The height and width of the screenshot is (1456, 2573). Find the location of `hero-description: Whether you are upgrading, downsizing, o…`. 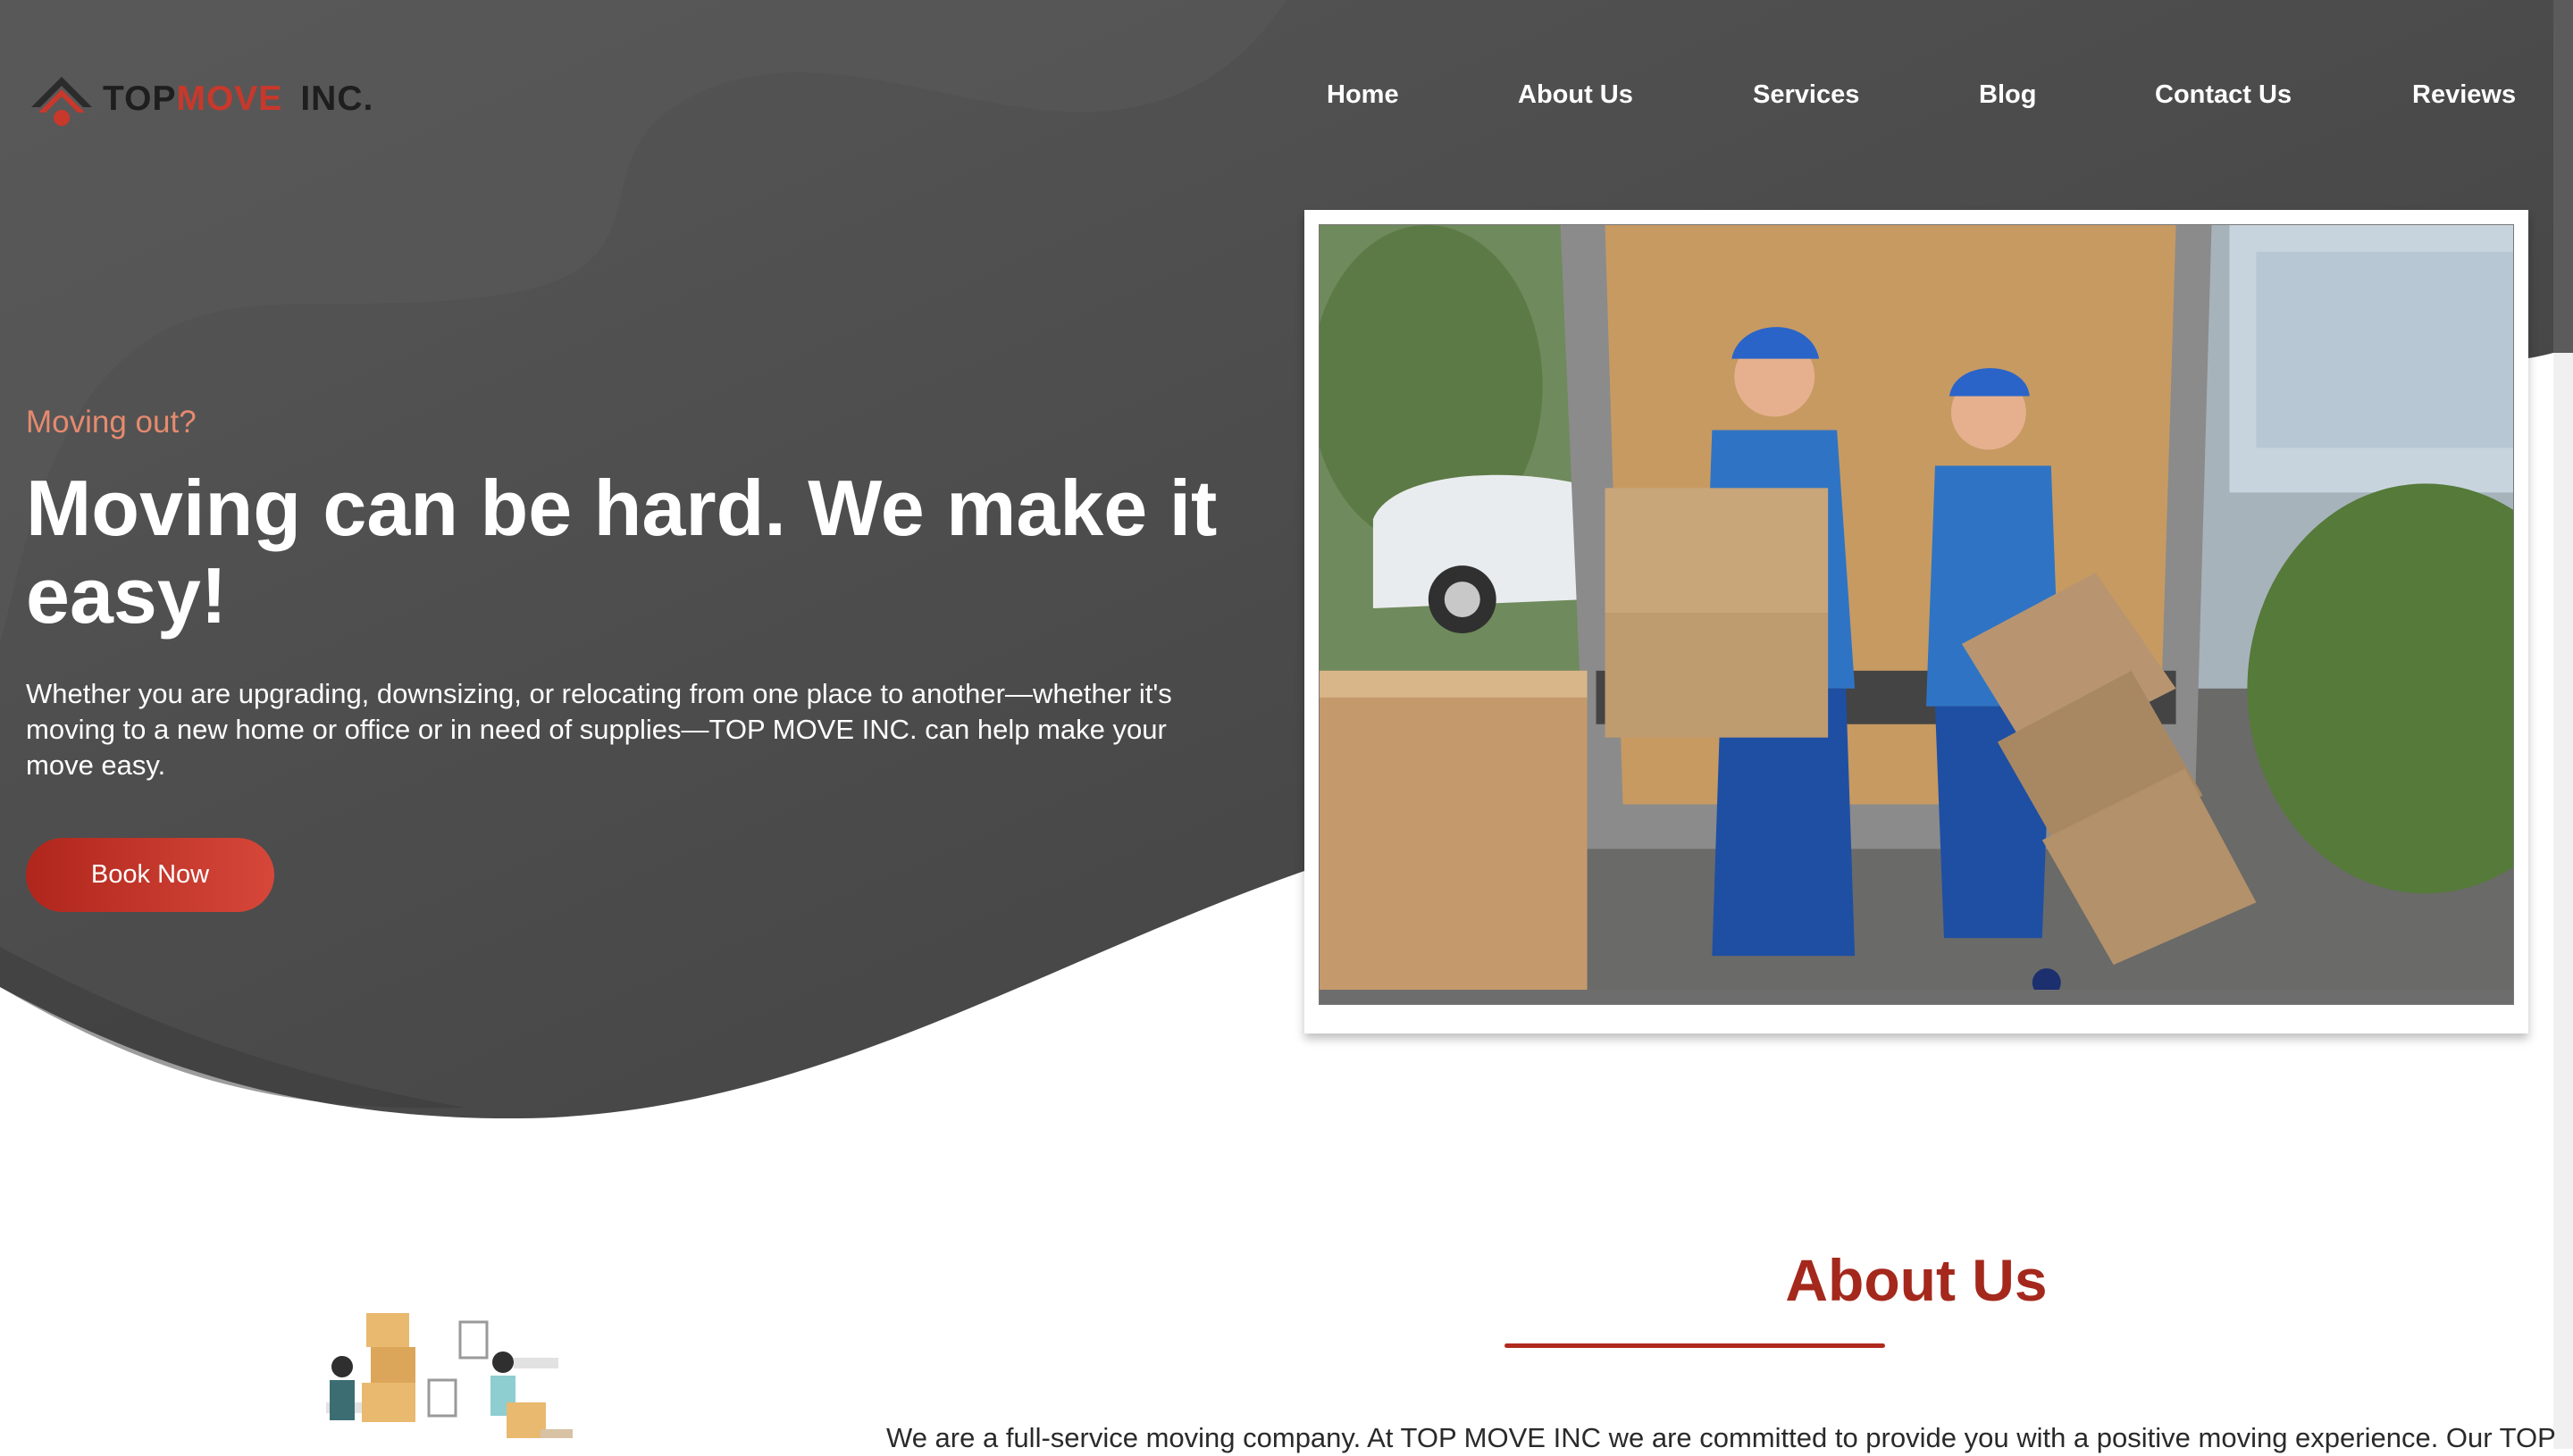

hero-description: Whether you are upgrading, downsizing, o… is located at coordinates (599, 729).